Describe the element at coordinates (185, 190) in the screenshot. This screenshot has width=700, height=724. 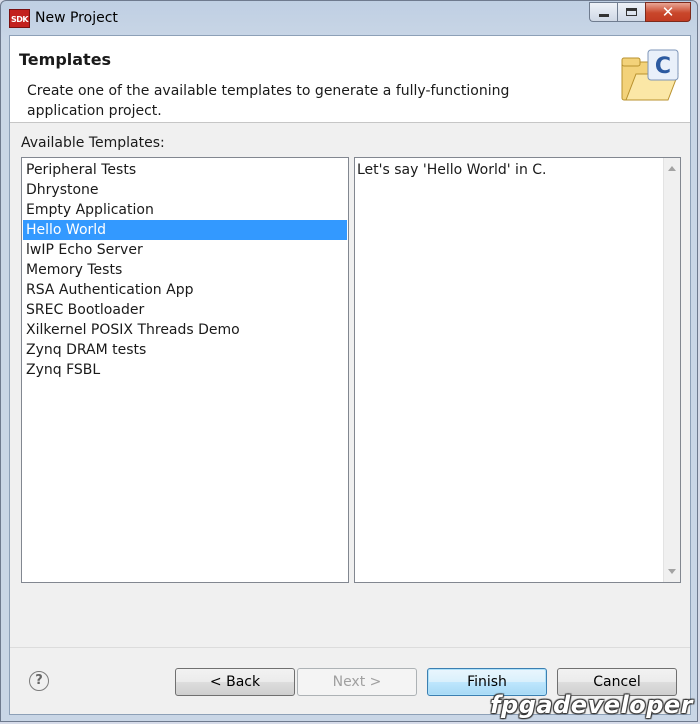
I see `template-item: Dhrystone` at that location.